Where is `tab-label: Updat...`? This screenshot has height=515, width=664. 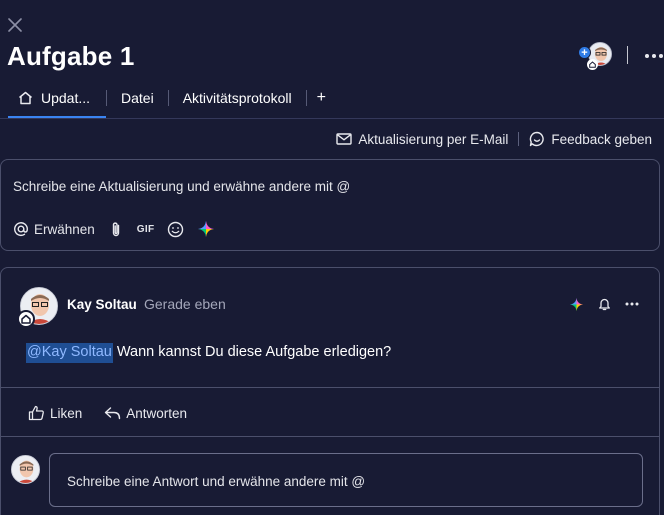
tab-label: Updat... is located at coordinates (66, 98).